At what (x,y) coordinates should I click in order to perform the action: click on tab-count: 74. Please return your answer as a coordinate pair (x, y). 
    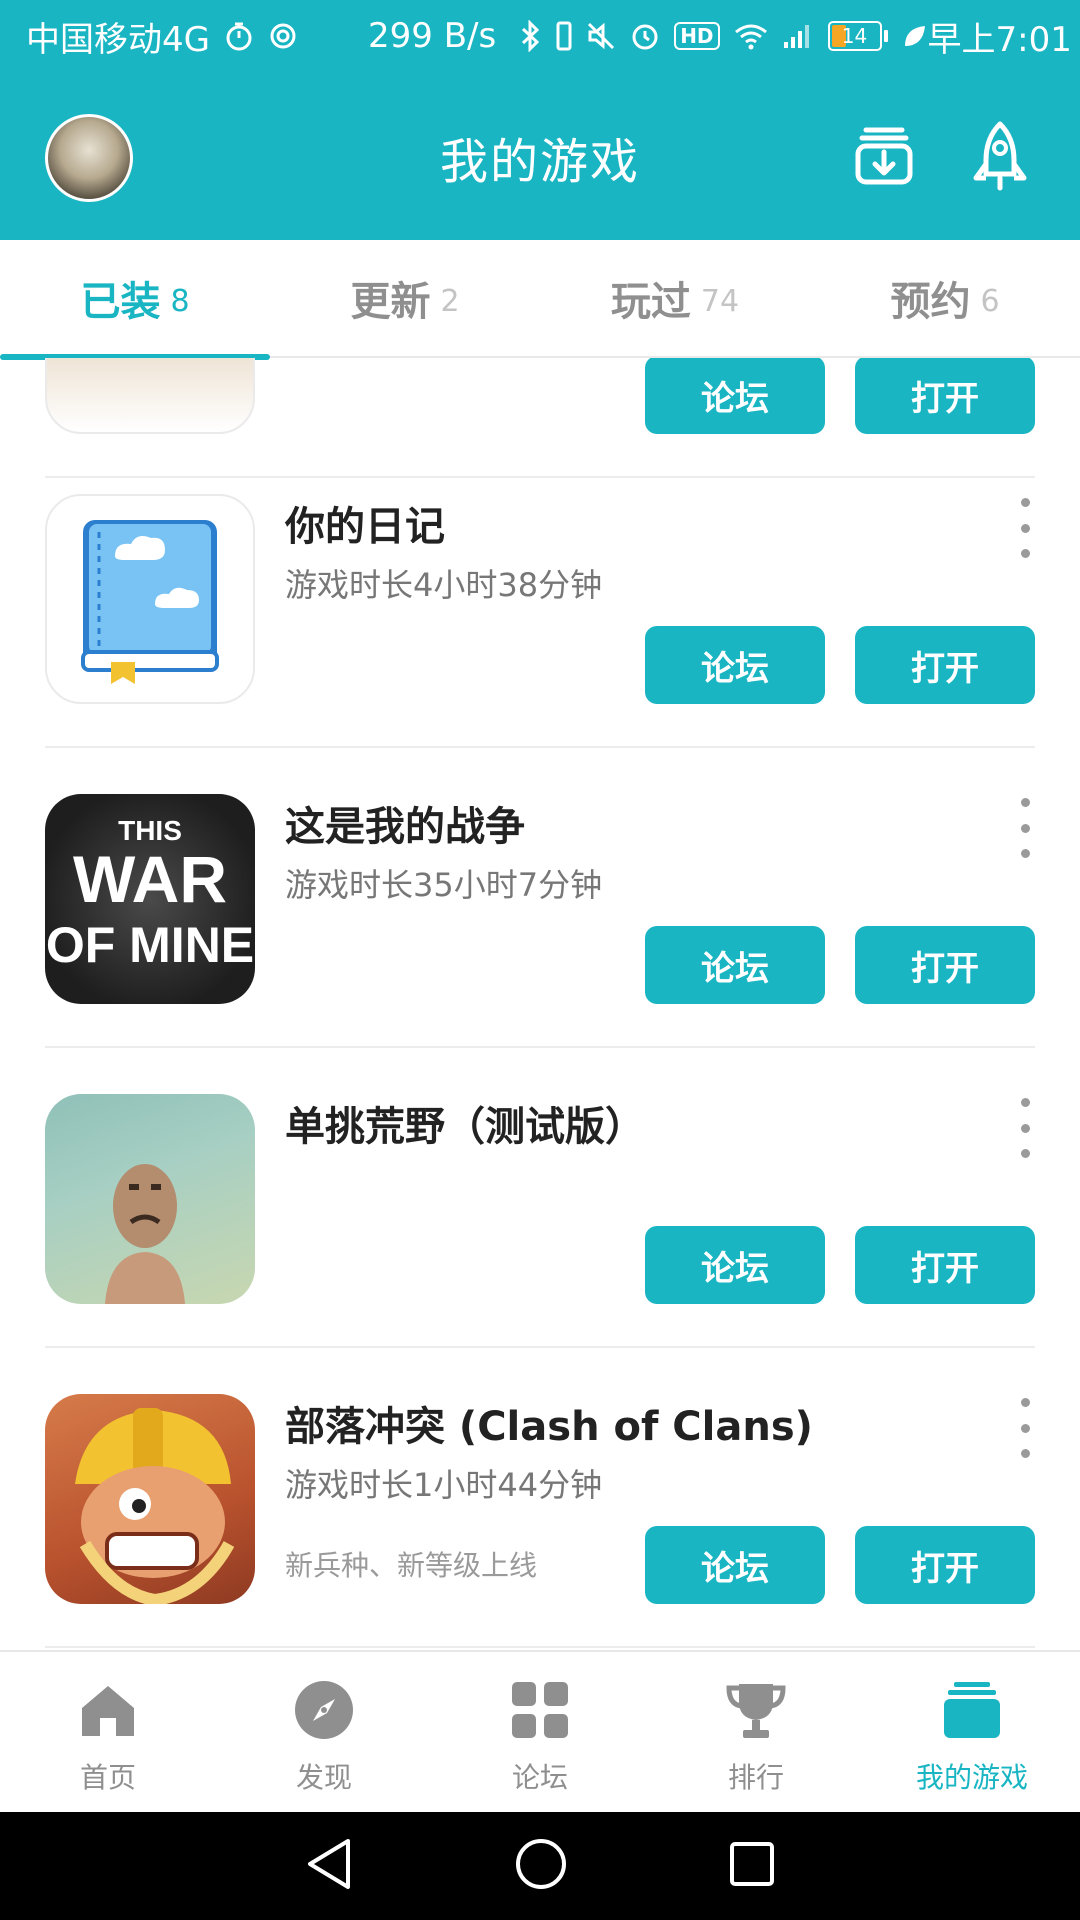
    Looking at the image, I should click on (720, 301).